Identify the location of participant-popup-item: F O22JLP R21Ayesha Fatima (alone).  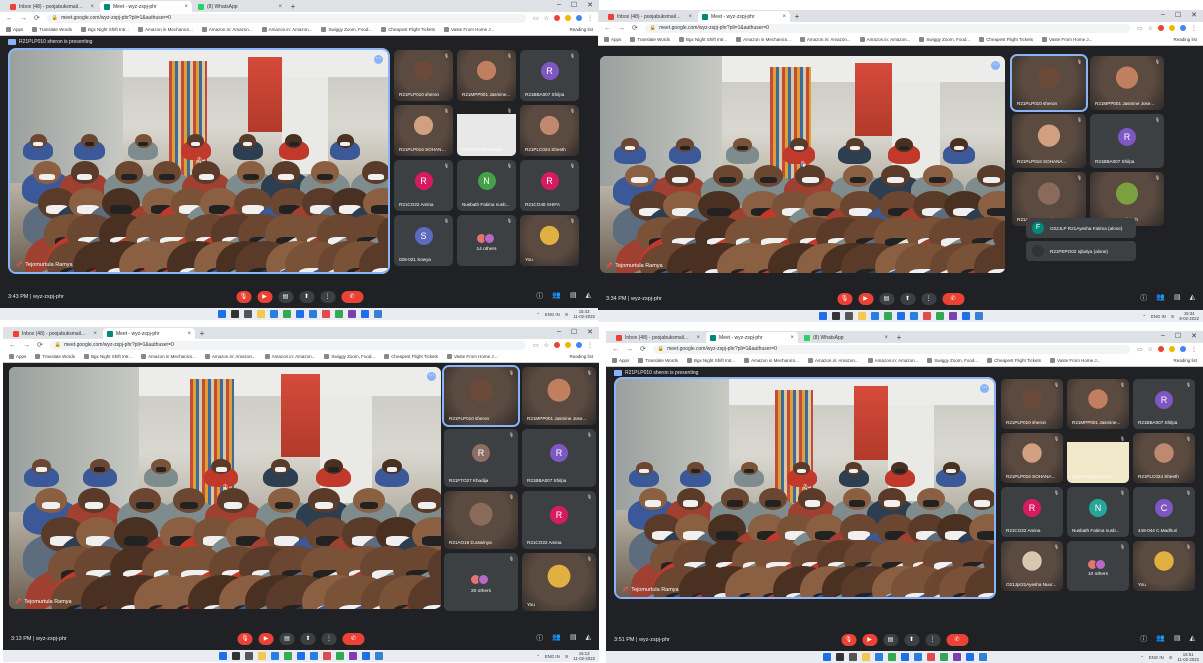
(1081, 228).